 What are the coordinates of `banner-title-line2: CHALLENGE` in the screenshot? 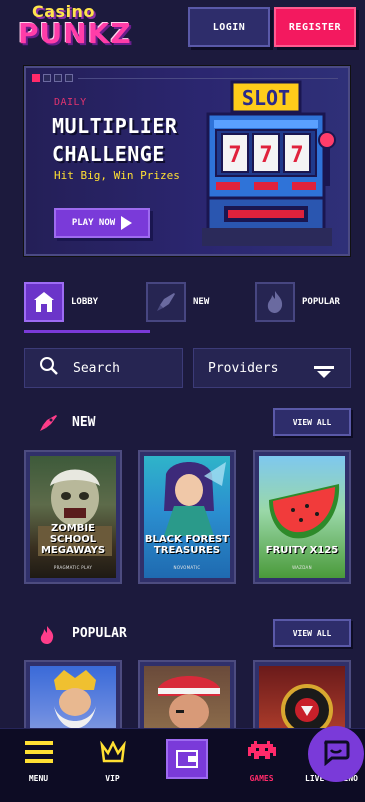 It's located at (108, 154).